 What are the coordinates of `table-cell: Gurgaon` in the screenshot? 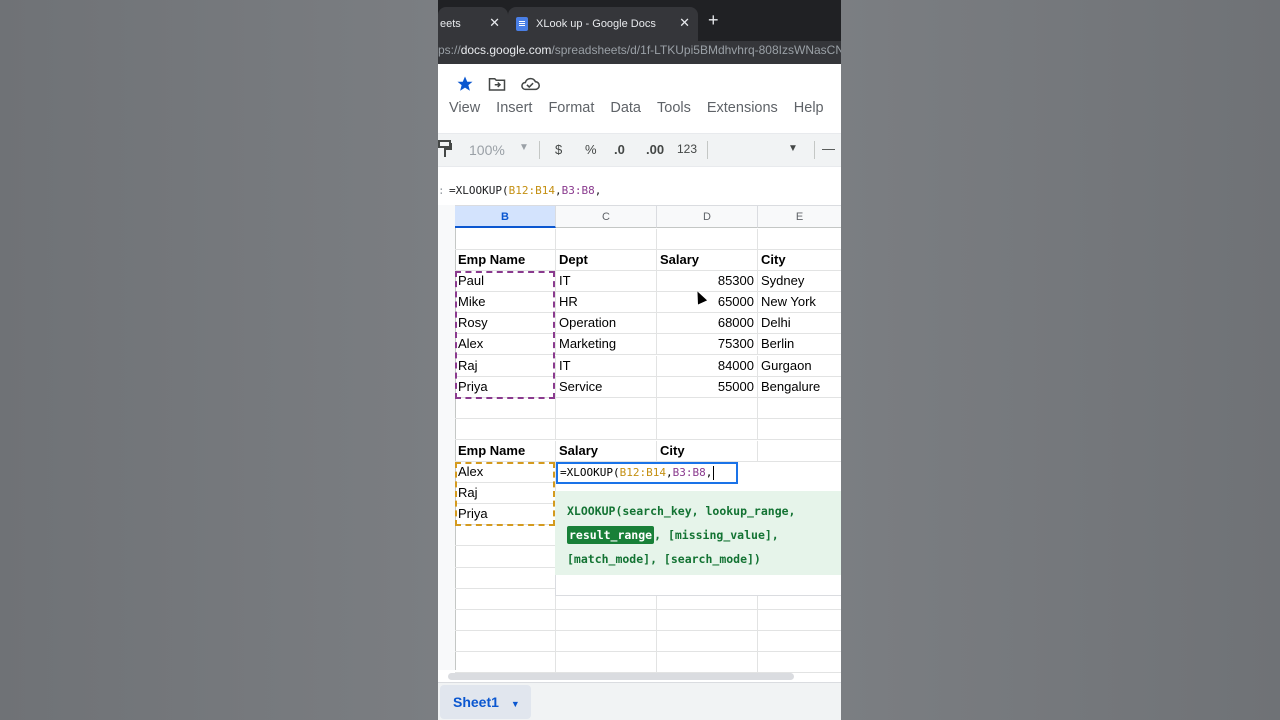 It's located at (799, 366).